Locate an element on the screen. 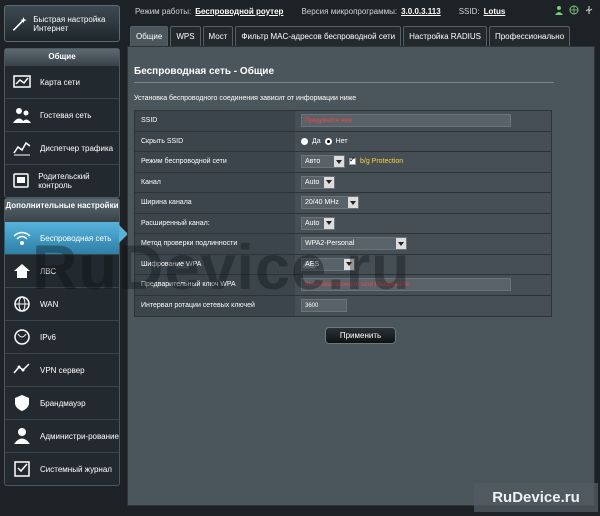 This screenshot has width=600, height=516. channel-label: Канал is located at coordinates (215, 182).